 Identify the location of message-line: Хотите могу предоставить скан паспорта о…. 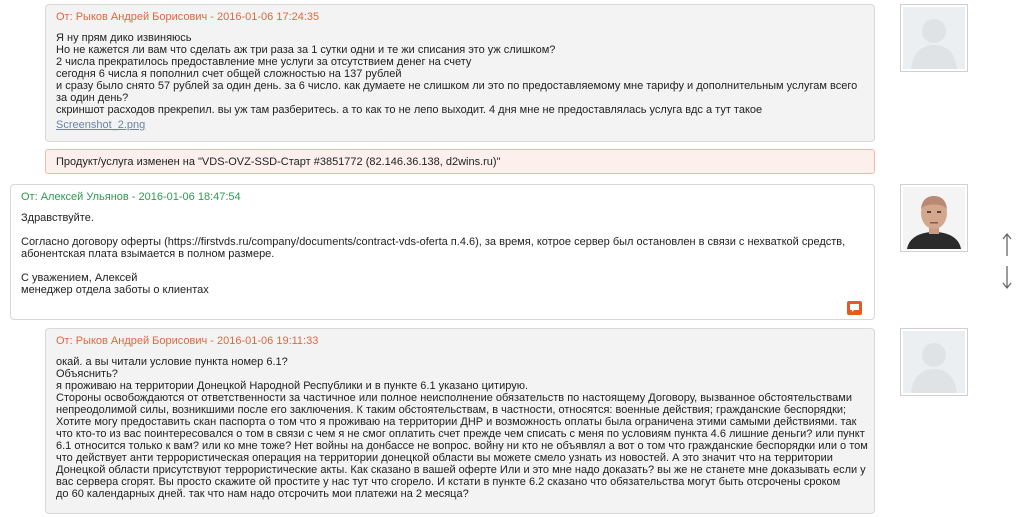
(456, 422).